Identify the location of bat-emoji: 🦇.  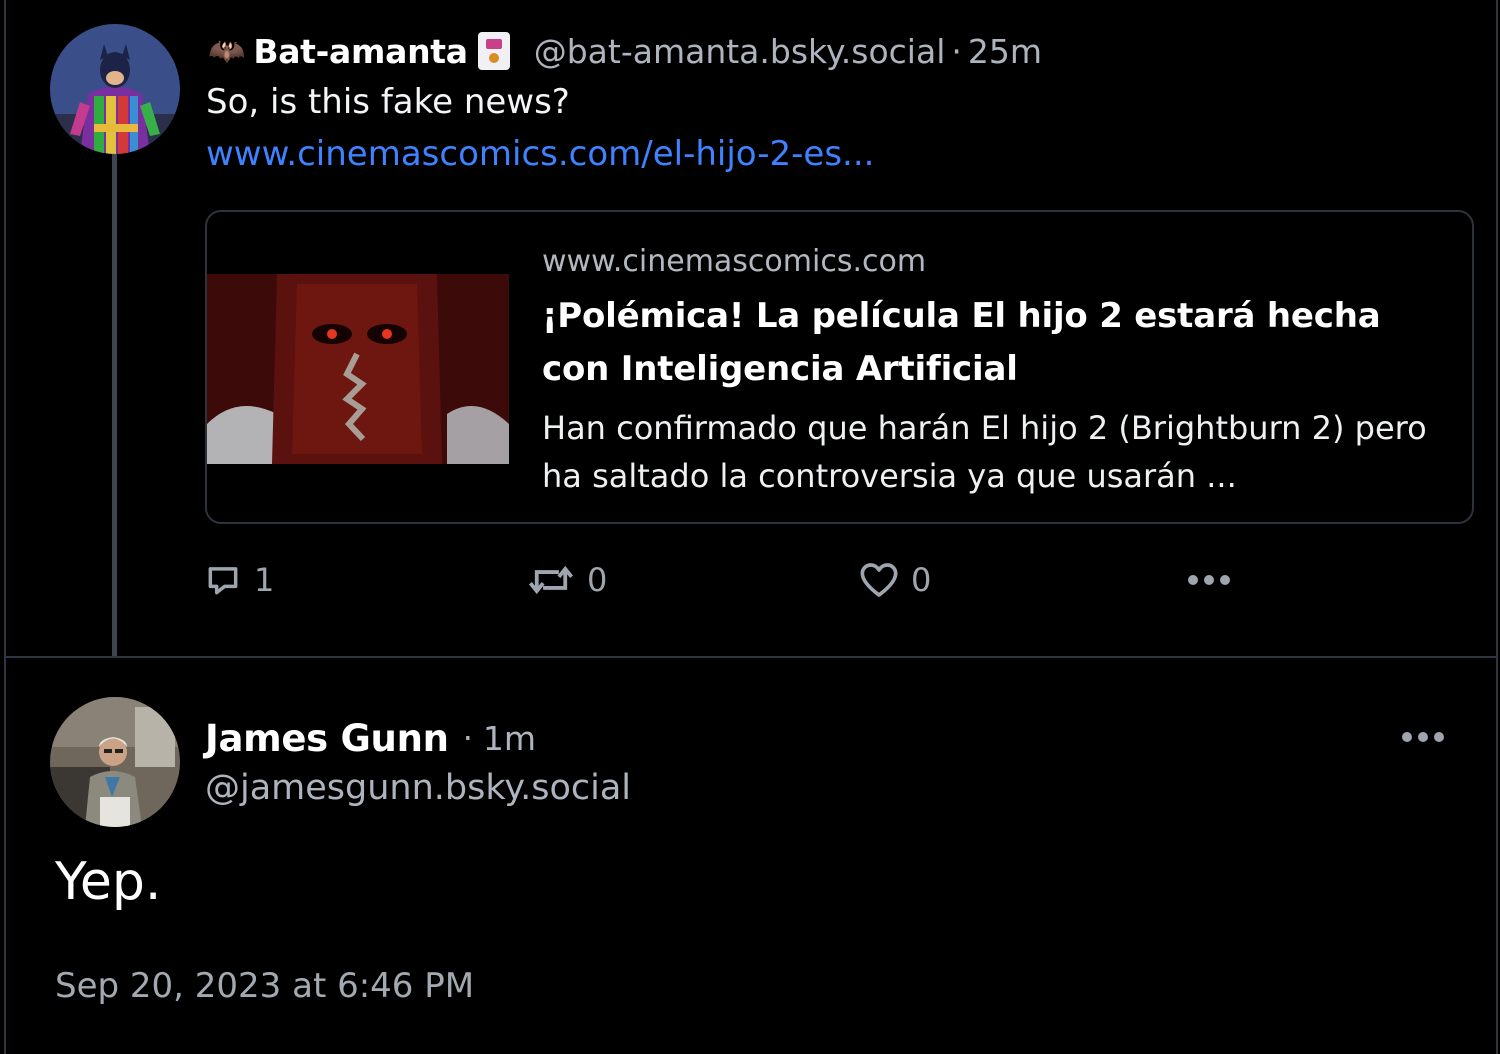
(227, 51).